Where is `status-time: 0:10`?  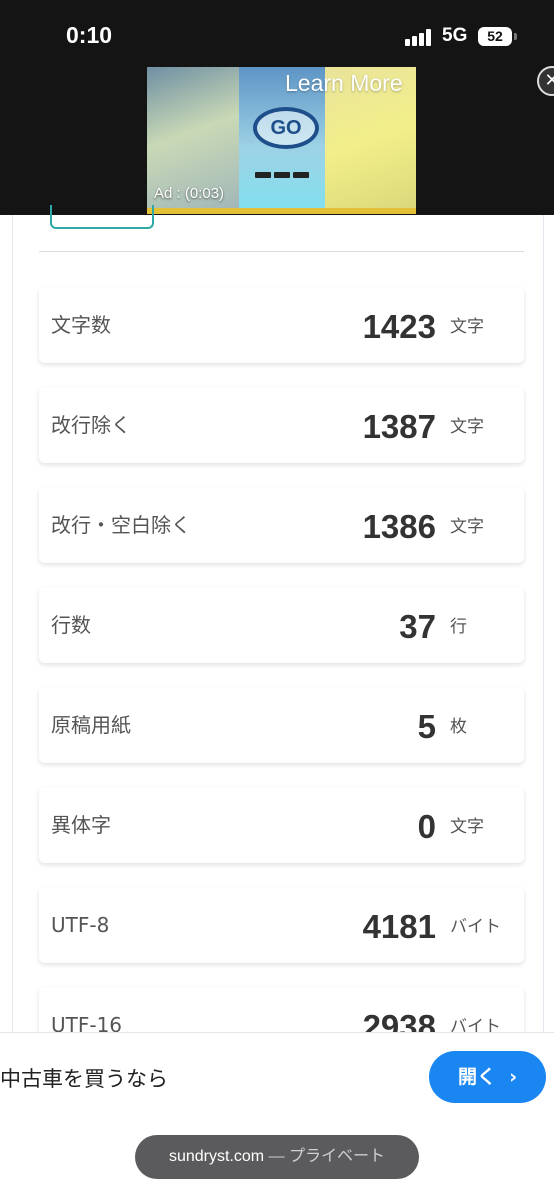
status-time: 0:10 is located at coordinates (89, 35).